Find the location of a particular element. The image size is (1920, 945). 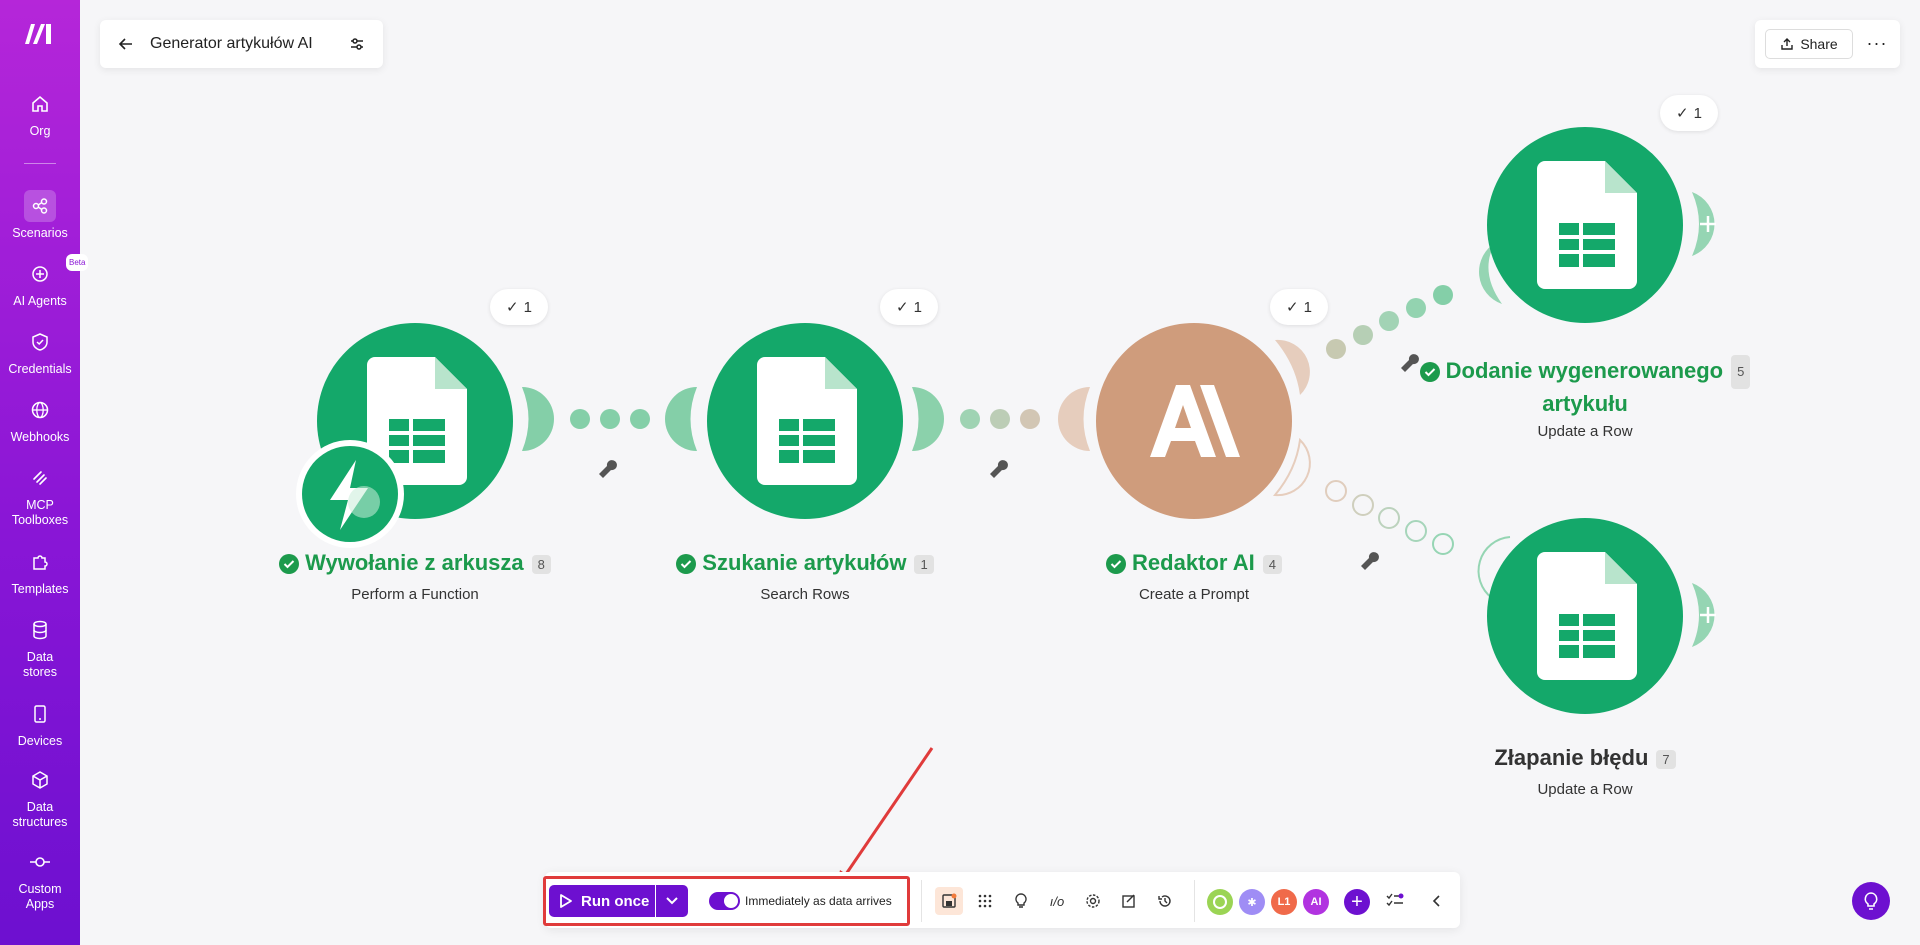

module-zlapanie-bledu is located at coordinates (1585, 616).